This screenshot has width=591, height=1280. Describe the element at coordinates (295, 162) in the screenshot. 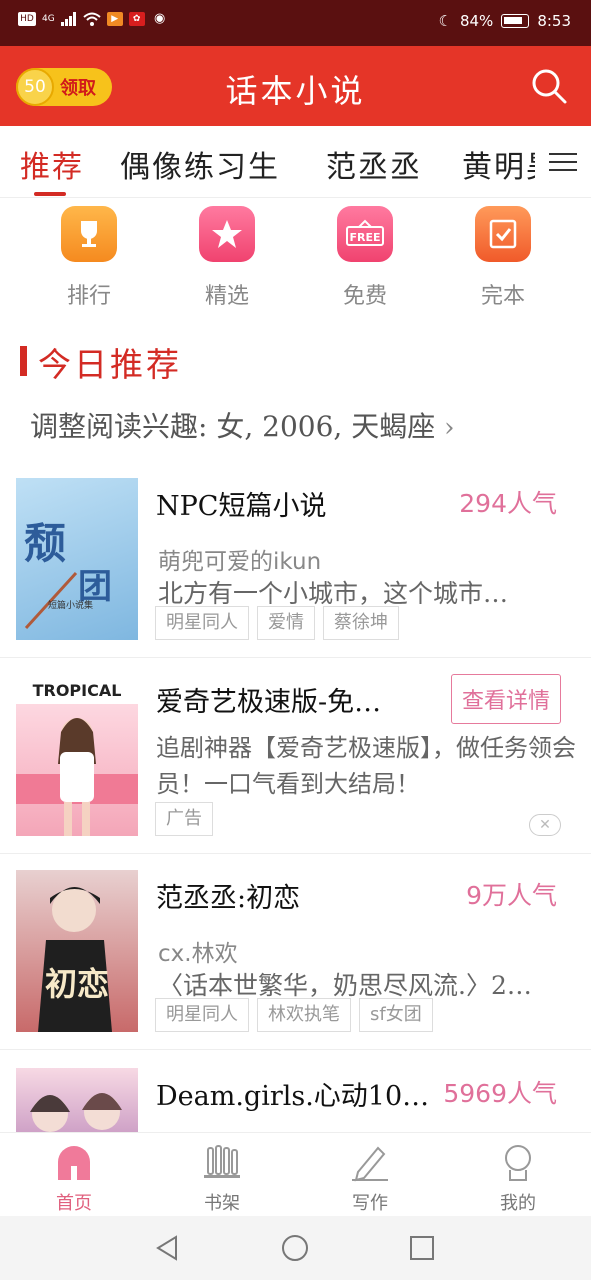

I see `category-tabs: 推荐 偶像练习生 范丞丞 黄明昊` at that location.